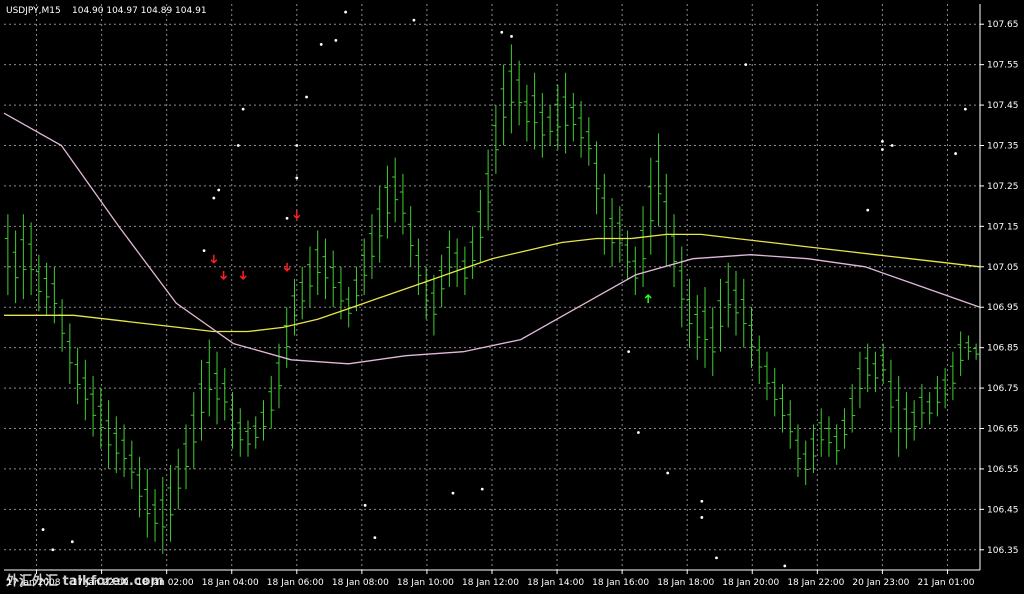 The image size is (1024, 594). What do you see at coordinates (425, 583) in the screenshot?
I see `time-tick-label: 18 Jan 10:00` at bounding box center [425, 583].